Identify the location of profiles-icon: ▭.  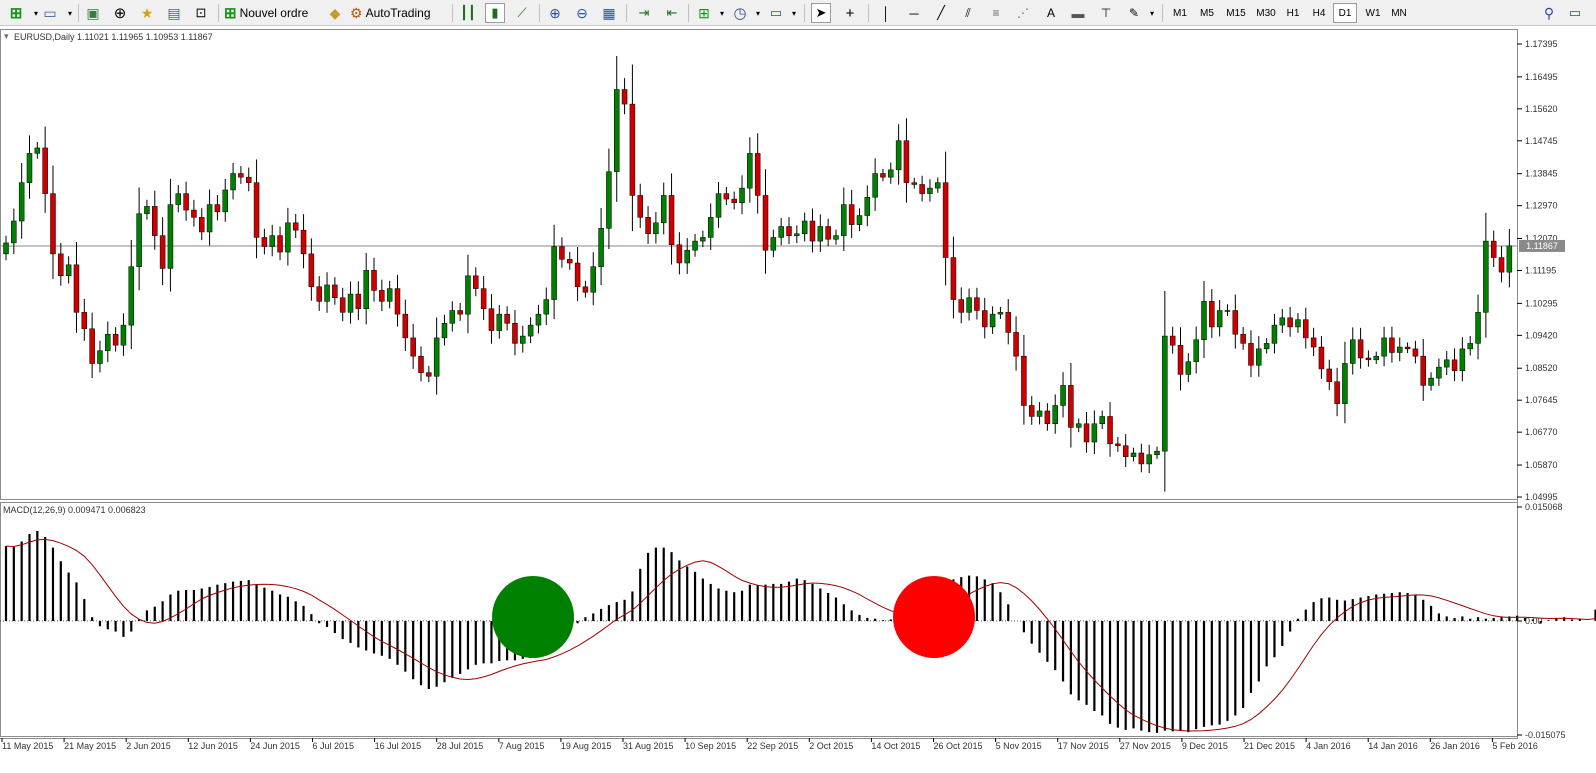
(50, 13).